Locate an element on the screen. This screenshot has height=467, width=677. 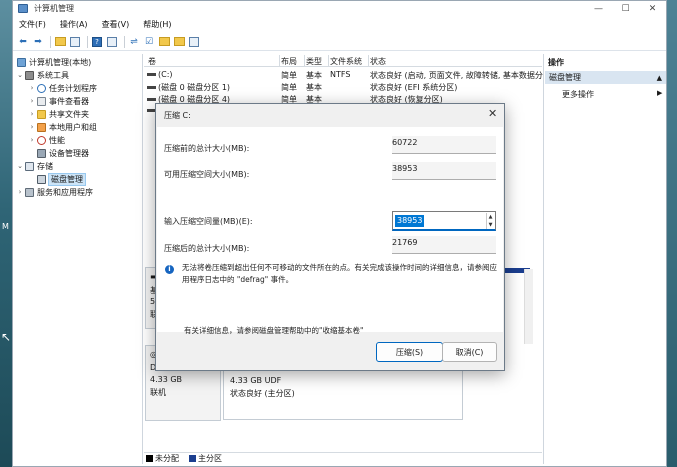
window-title: 计算机管理 is located at coordinates (54, 8).